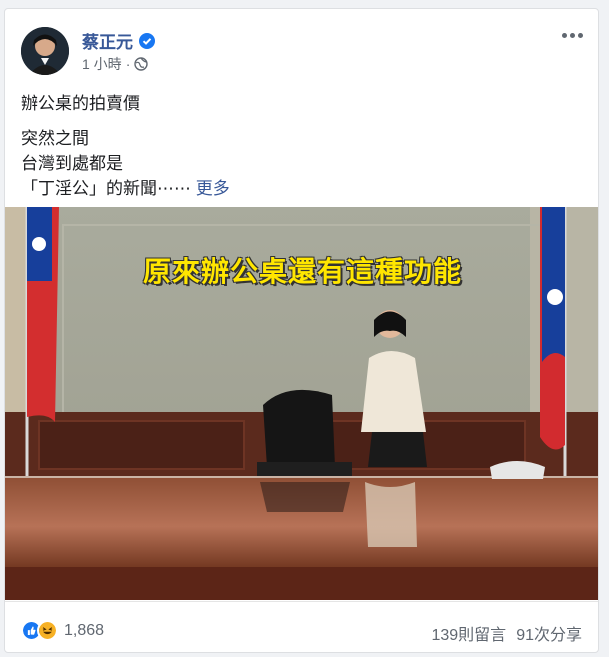 The height and width of the screenshot is (657, 609). I want to click on post-line-2: 突然之間, so click(55, 138).